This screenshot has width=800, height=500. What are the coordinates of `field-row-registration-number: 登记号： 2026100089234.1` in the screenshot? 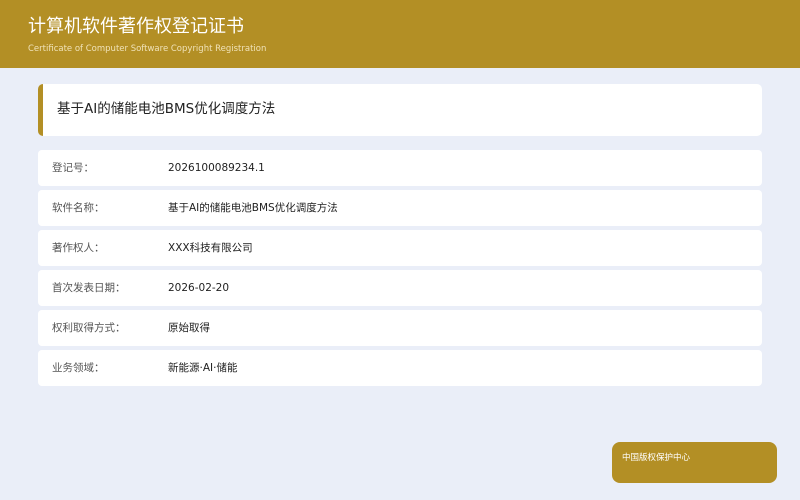 It's located at (400, 168).